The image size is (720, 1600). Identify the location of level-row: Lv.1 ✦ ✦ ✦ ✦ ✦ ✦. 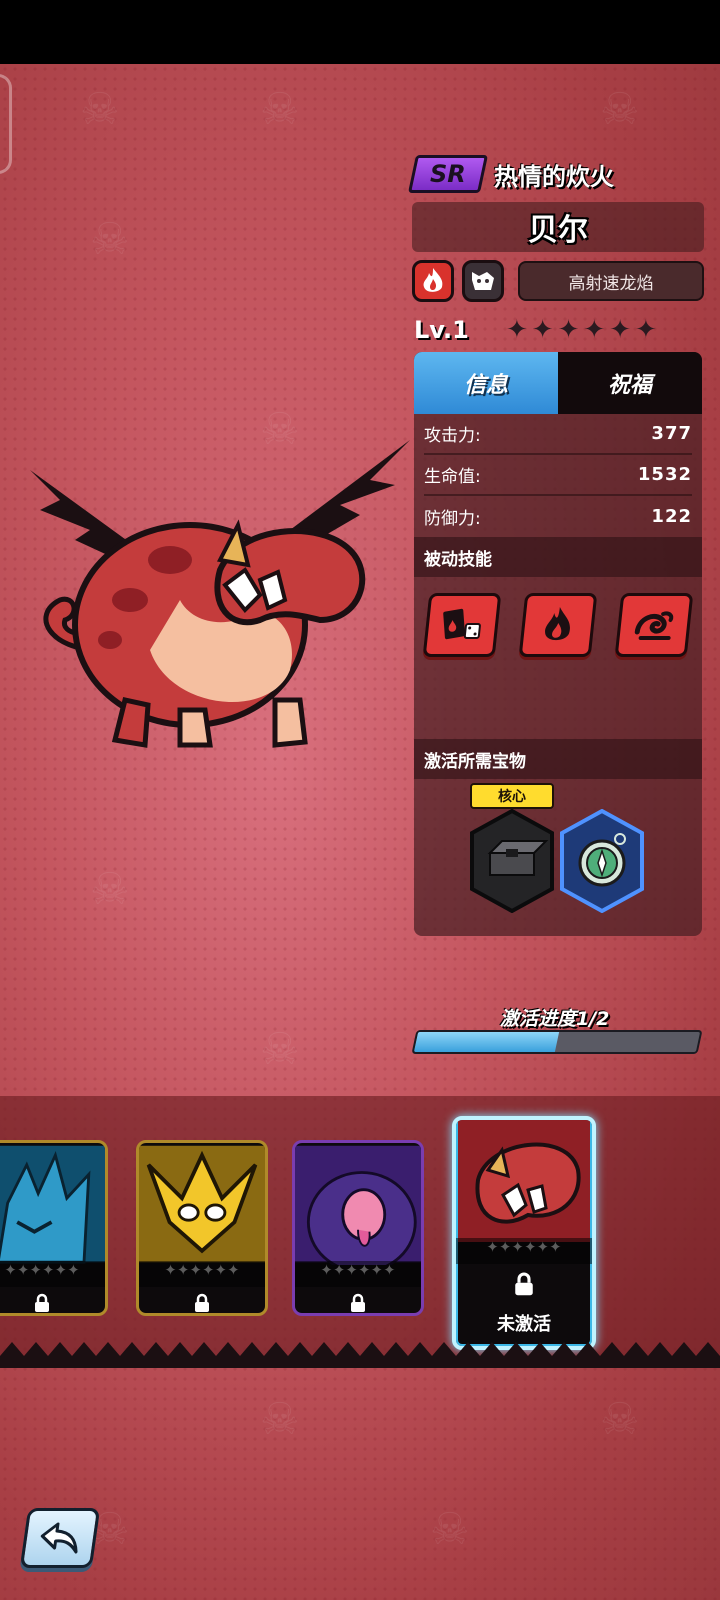
(560, 330).